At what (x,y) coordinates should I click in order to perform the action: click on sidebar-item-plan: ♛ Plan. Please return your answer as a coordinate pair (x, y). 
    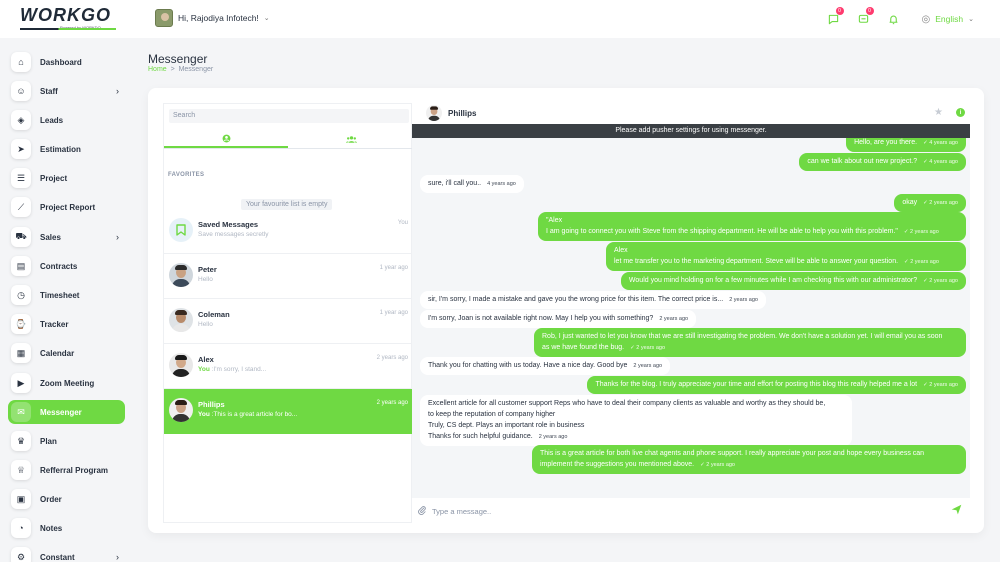
    Looking at the image, I should click on (66, 441).